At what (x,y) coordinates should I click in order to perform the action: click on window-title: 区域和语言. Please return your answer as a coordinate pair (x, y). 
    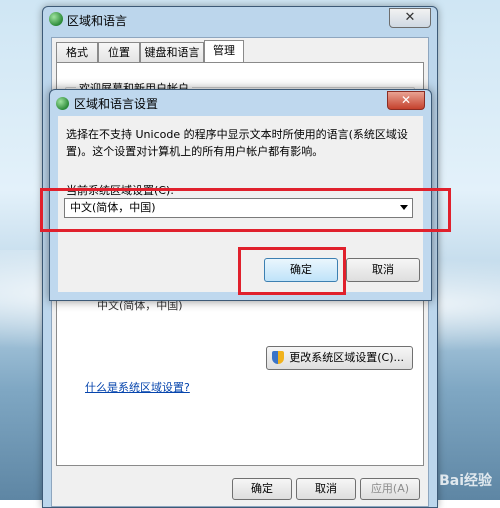
    Looking at the image, I should click on (97, 21).